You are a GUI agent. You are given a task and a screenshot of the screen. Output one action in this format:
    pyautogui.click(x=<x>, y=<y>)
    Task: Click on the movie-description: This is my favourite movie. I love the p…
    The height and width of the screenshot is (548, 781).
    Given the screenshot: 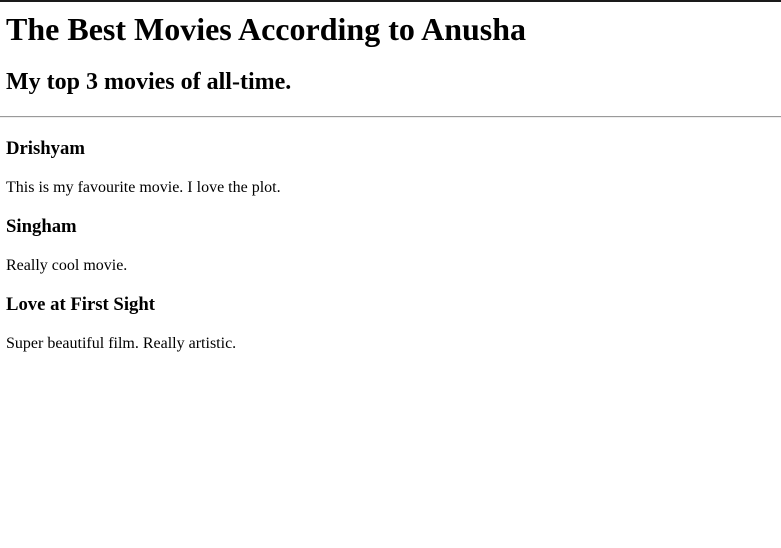 What is the action you would take?
    pyautogui.click(x=143, y=187)
    